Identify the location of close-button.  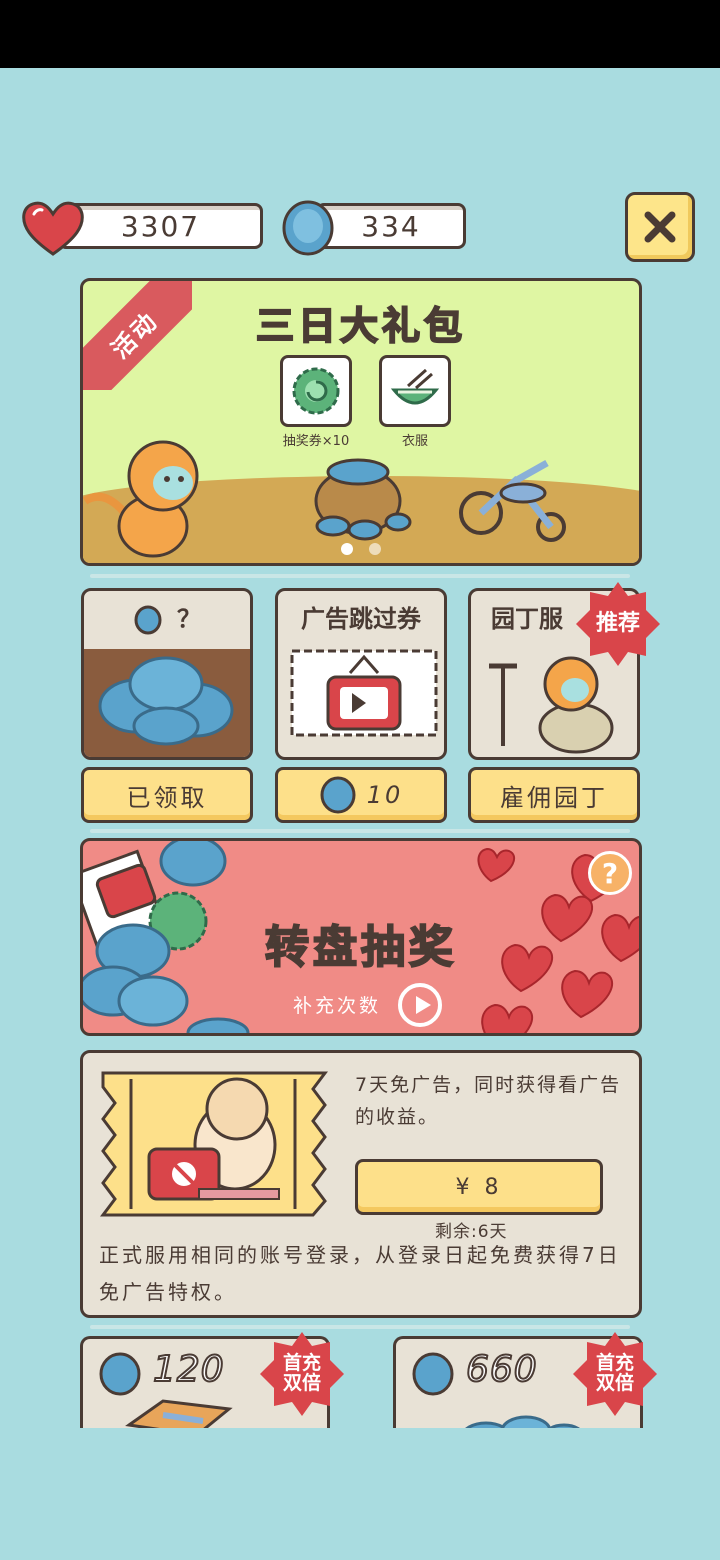
(660, 227).